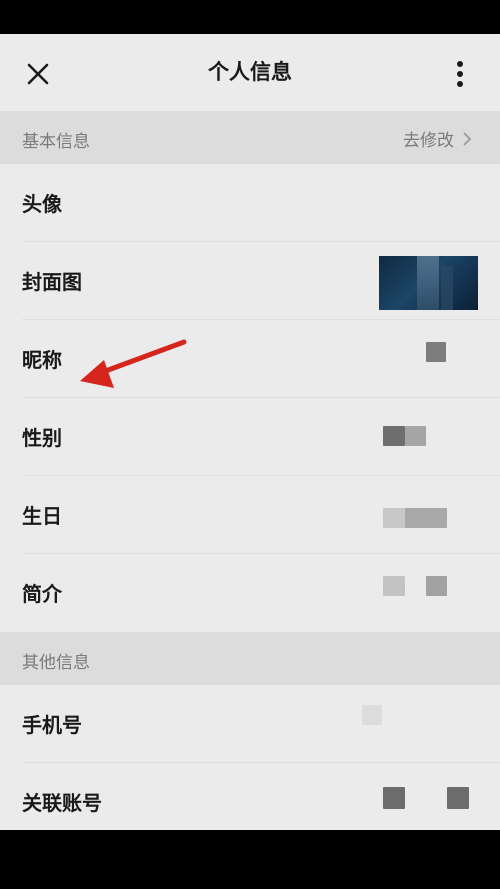  What do you see at coordinates (52, 725) in the screenshot?
I see `row-label: 手机号` at bounding box center [52, 725].